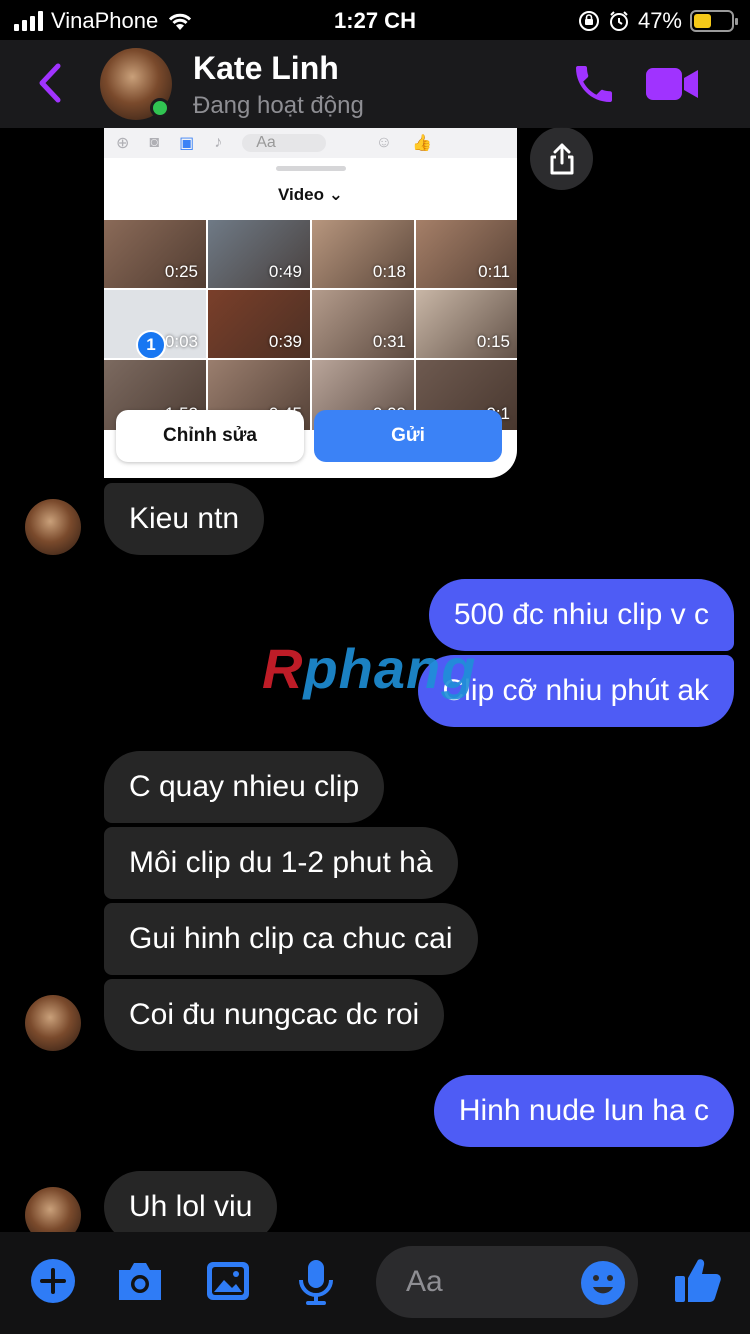  I want to click on shared-emoji-icon: ☺, so click(384, 142).